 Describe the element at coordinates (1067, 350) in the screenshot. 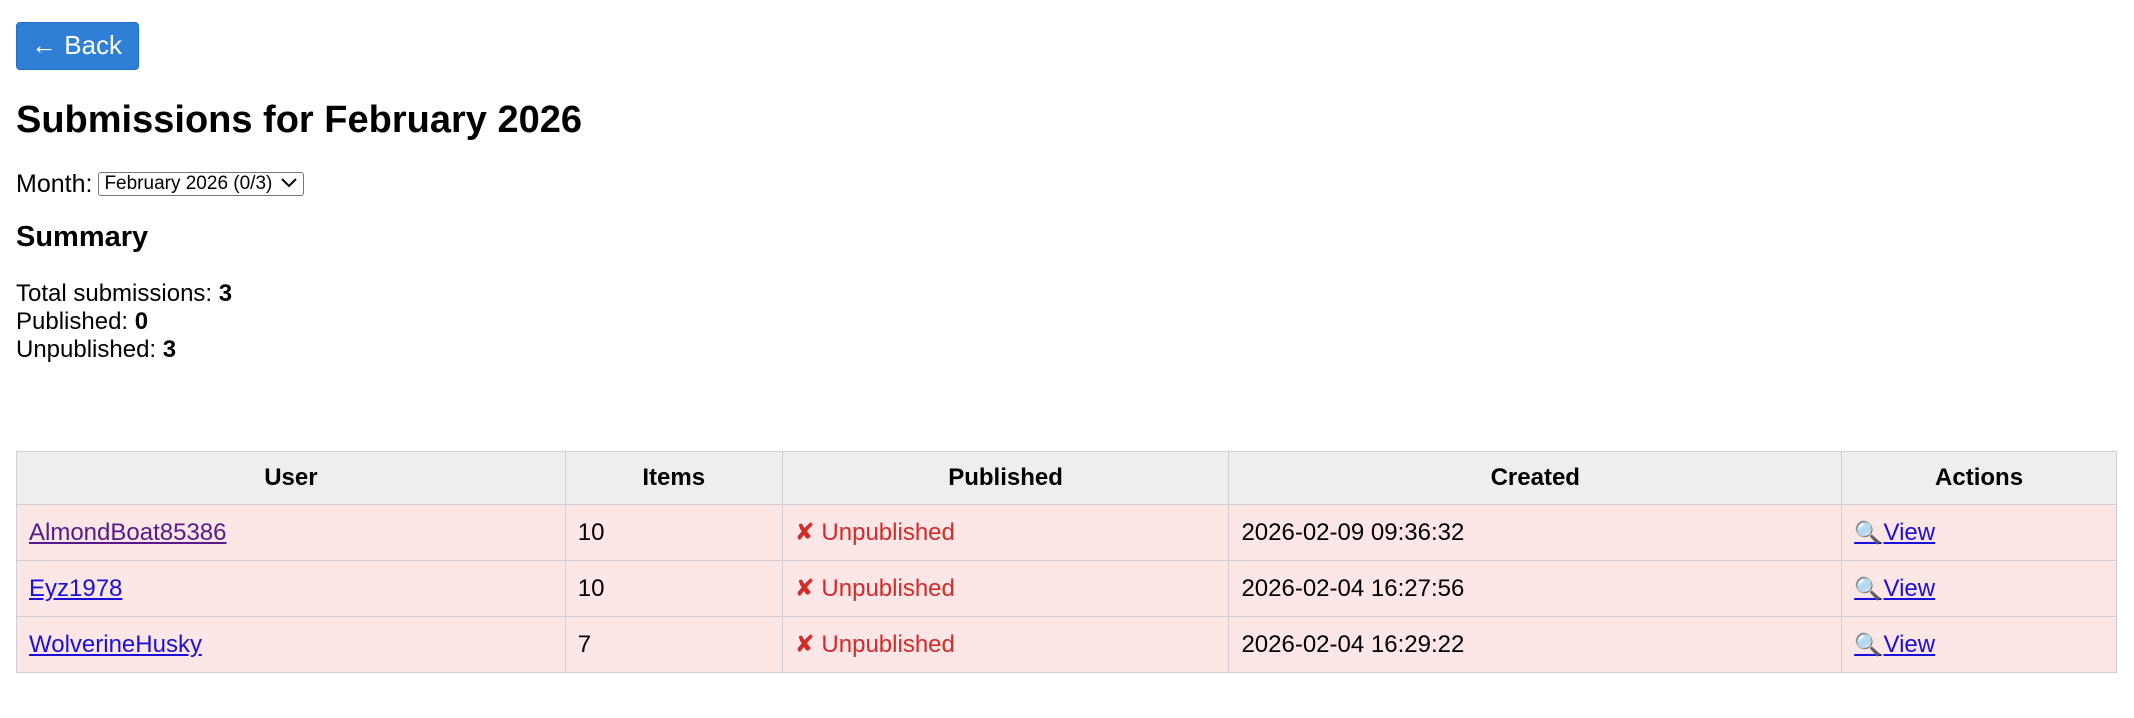

I see `stat-unpublished: Unpublished: 3` at that location.